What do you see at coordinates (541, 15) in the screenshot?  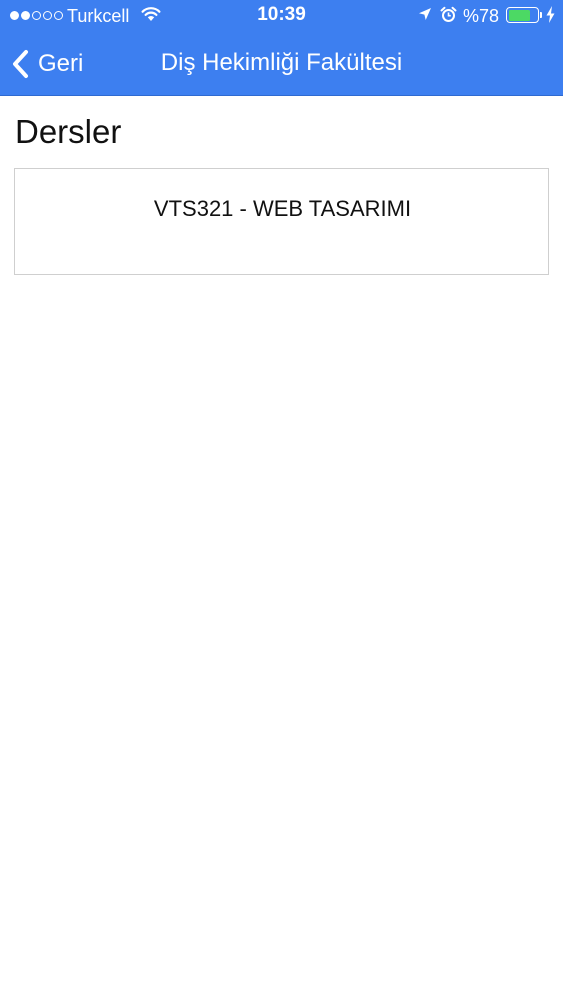 I see `battery-cap` at bounding box center [541, 15].